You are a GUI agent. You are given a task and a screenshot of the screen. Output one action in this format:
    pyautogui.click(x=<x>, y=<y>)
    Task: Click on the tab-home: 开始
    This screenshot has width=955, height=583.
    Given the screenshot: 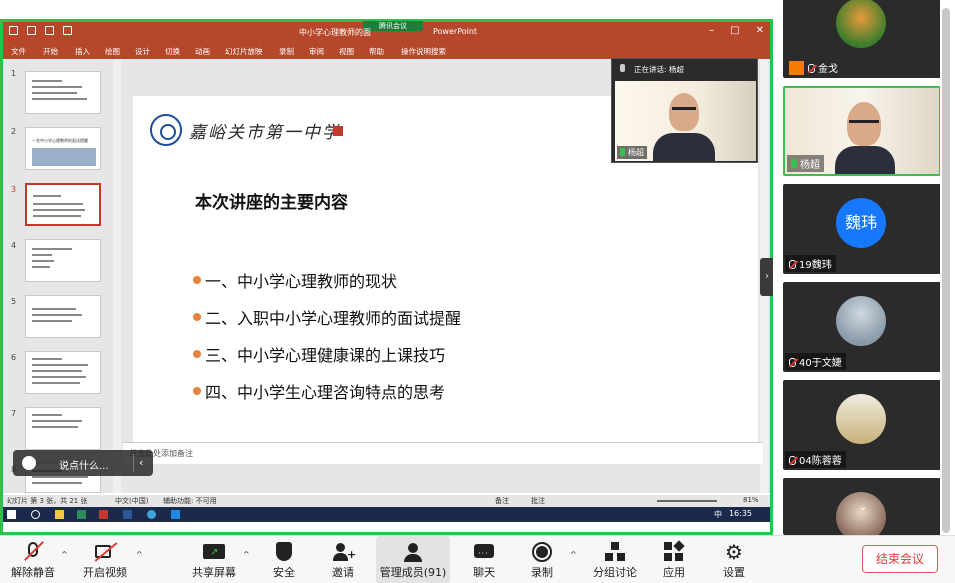 What is the action you would take?
    pyautogui.click(x=50, y=51)
    